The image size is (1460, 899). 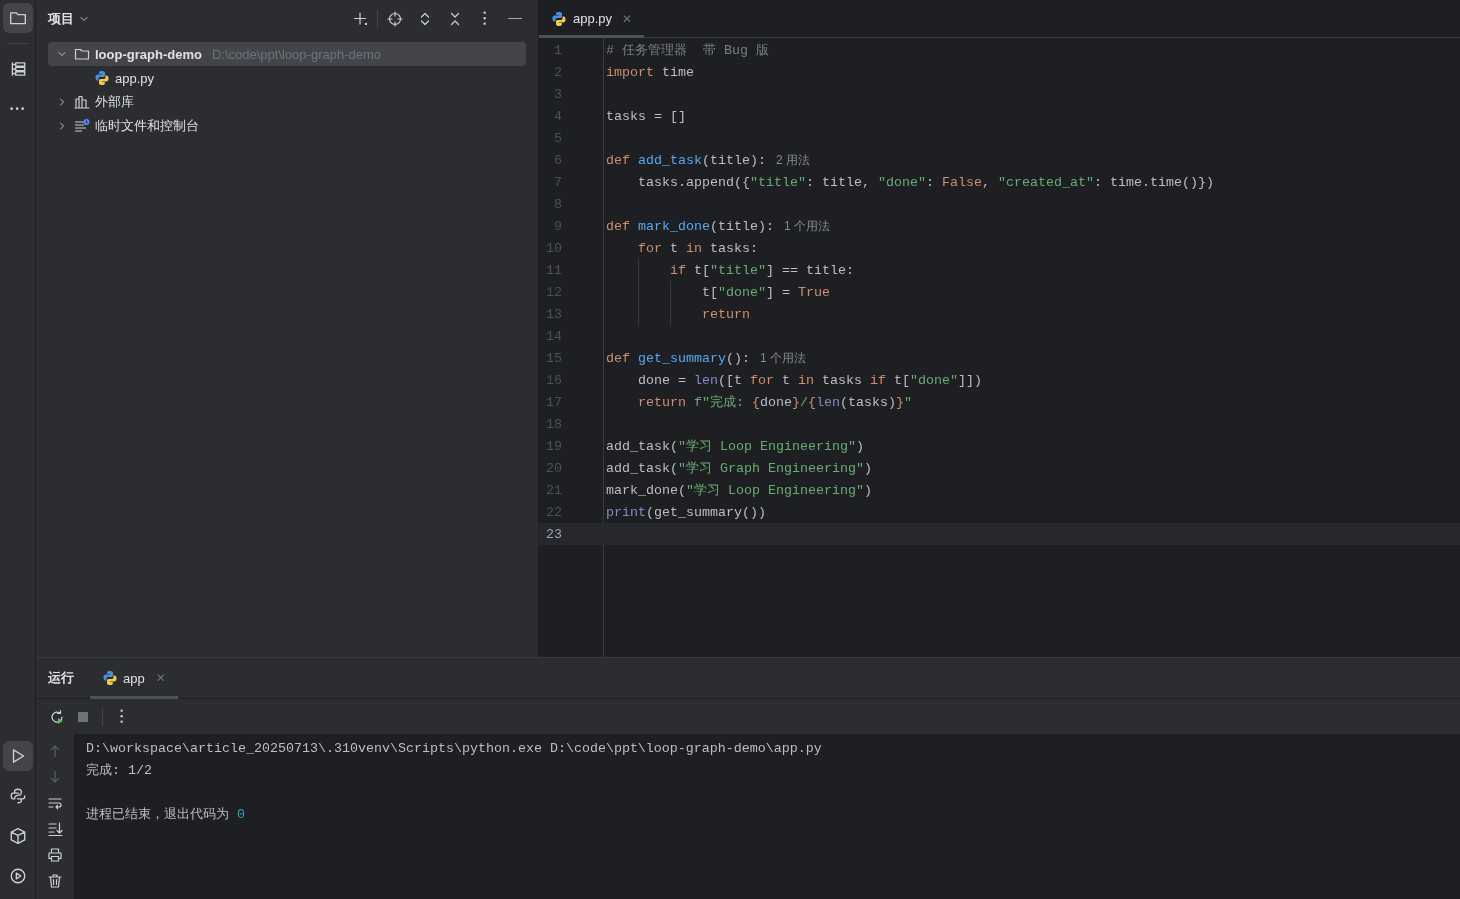 What do you see at coordinates (360, 18) in the screenshot?
I see `new-file-icon` at bounding box center [360, 18].